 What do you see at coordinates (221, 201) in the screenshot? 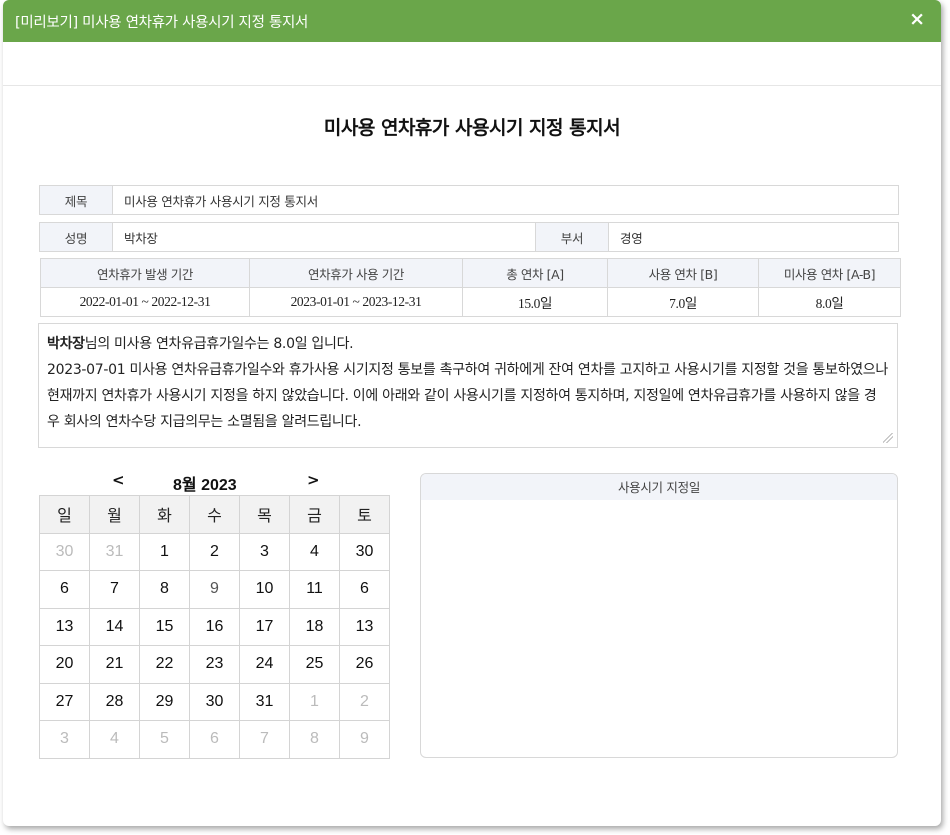
I see `subject-value: 미사용 연차휴가 사용시기 지정 통지서` at bounding box center [221, 201].